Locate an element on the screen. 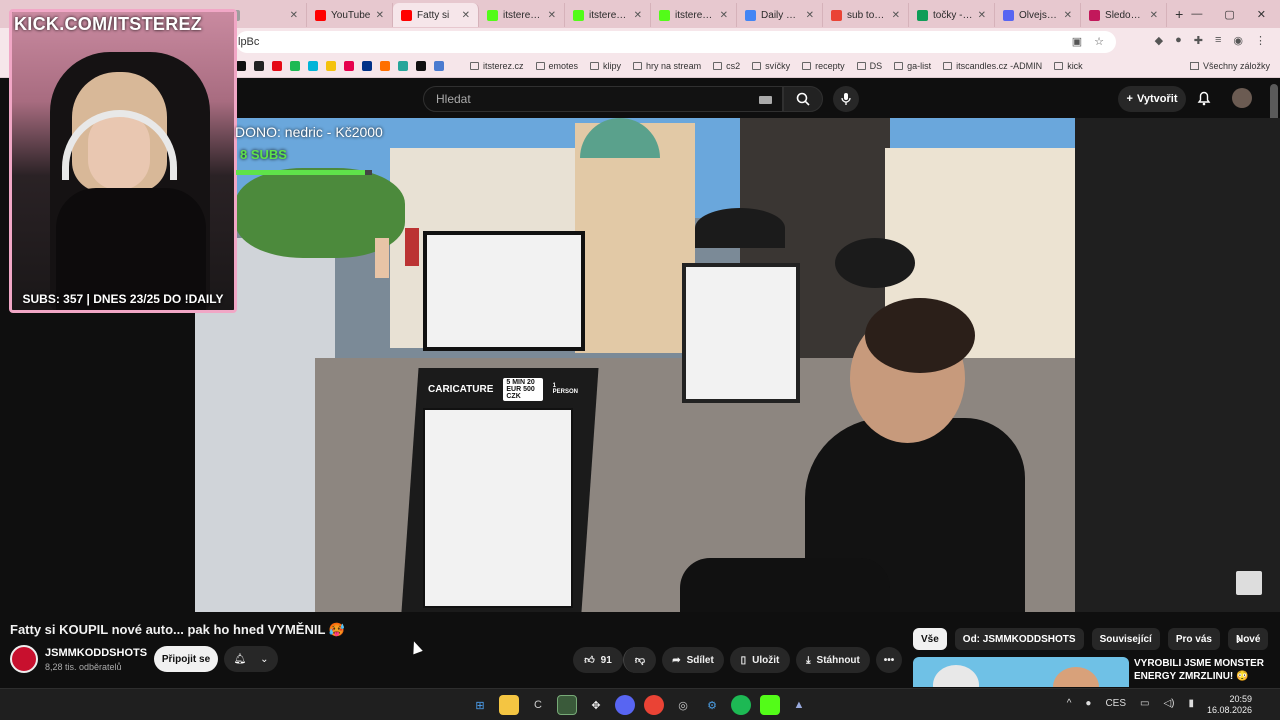 The image size is (1280, 720). filter-chip: Od: JSMMKODDSHOTS is located at coordinates (1019, 639).